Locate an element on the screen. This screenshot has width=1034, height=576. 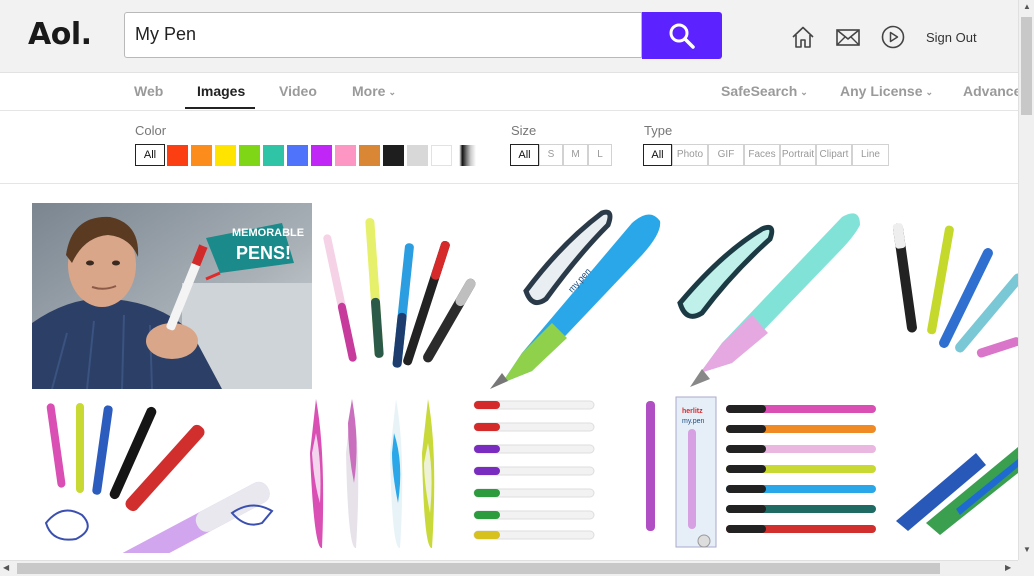
type-chip-photo: Photo is located at coordinates (690, 155).